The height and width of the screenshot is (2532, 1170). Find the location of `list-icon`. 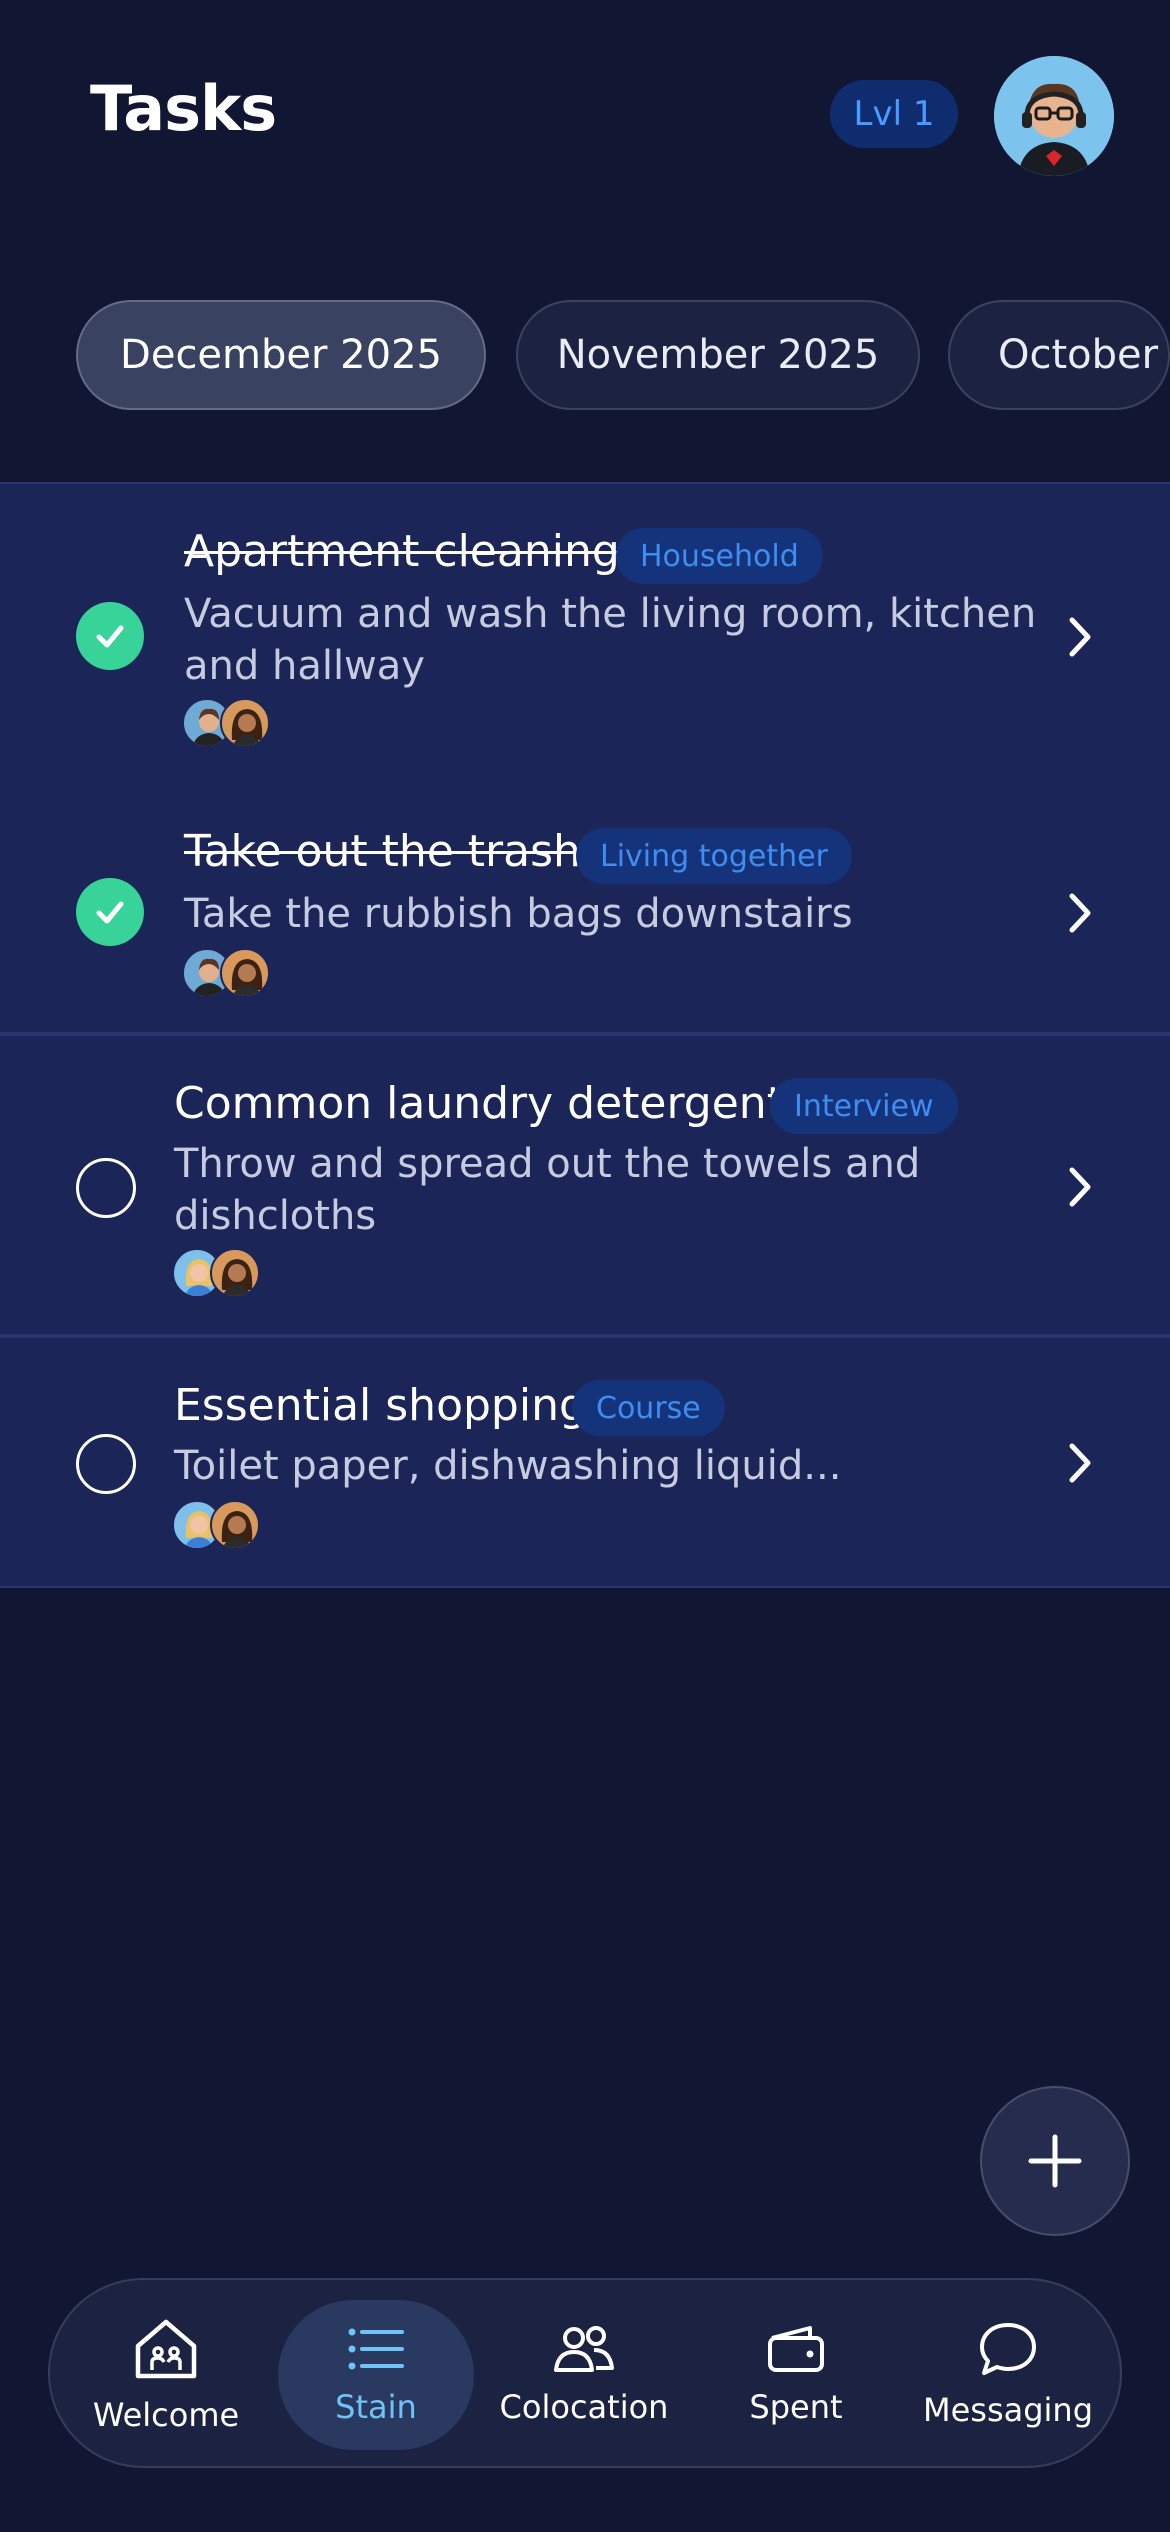

list-icon is located at coordinates (376, 2349).